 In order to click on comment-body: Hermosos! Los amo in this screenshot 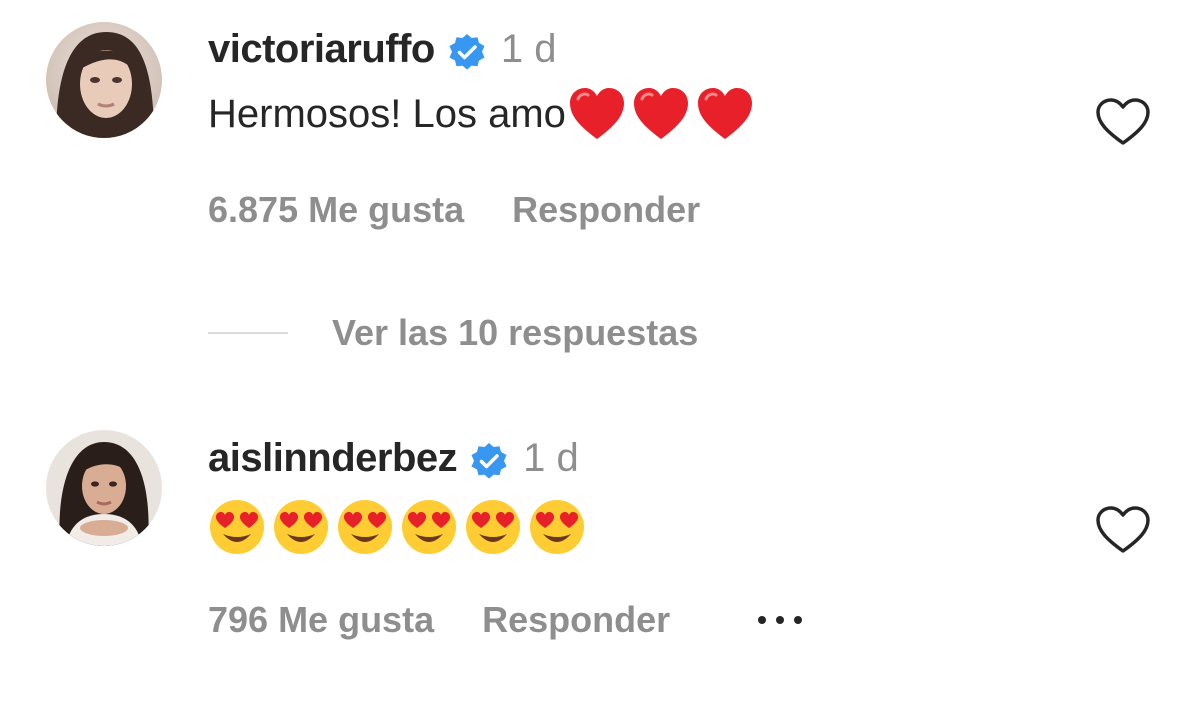, I will do `click(387, 113)`.